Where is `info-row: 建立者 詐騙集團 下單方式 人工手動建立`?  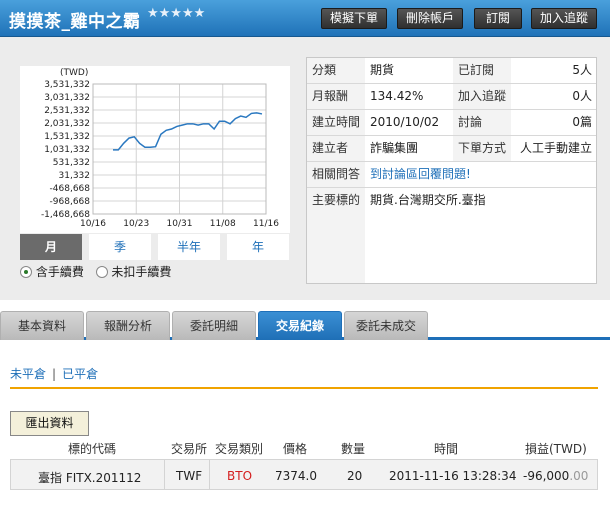 info-row: 建立者 詐騙集團 下單方式 人工手動建立 is located at coordinates (451, 149).